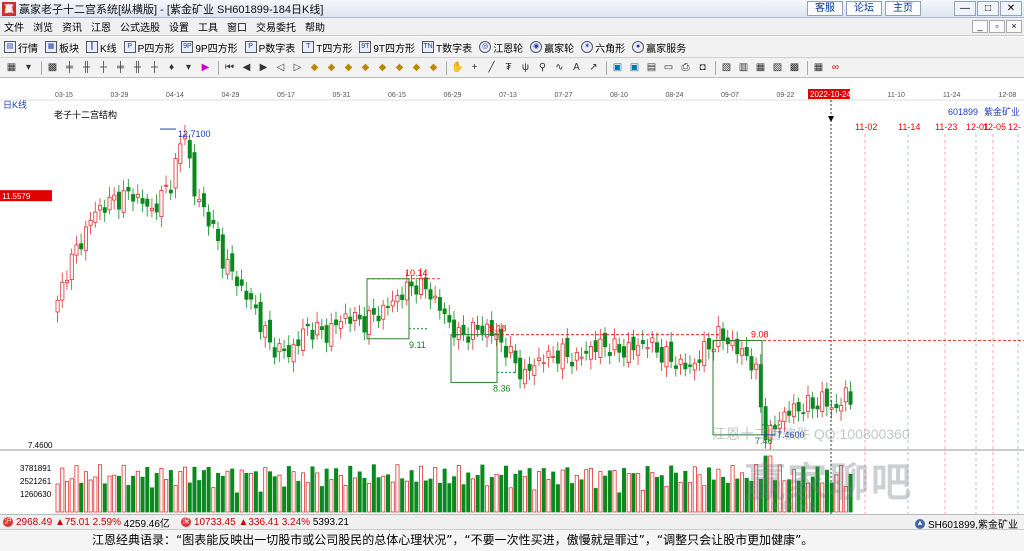  Describe the element at coordinates (447, 47) in the screenshot. I see `toolbar-t-table-button: TN T数字表` at that location.